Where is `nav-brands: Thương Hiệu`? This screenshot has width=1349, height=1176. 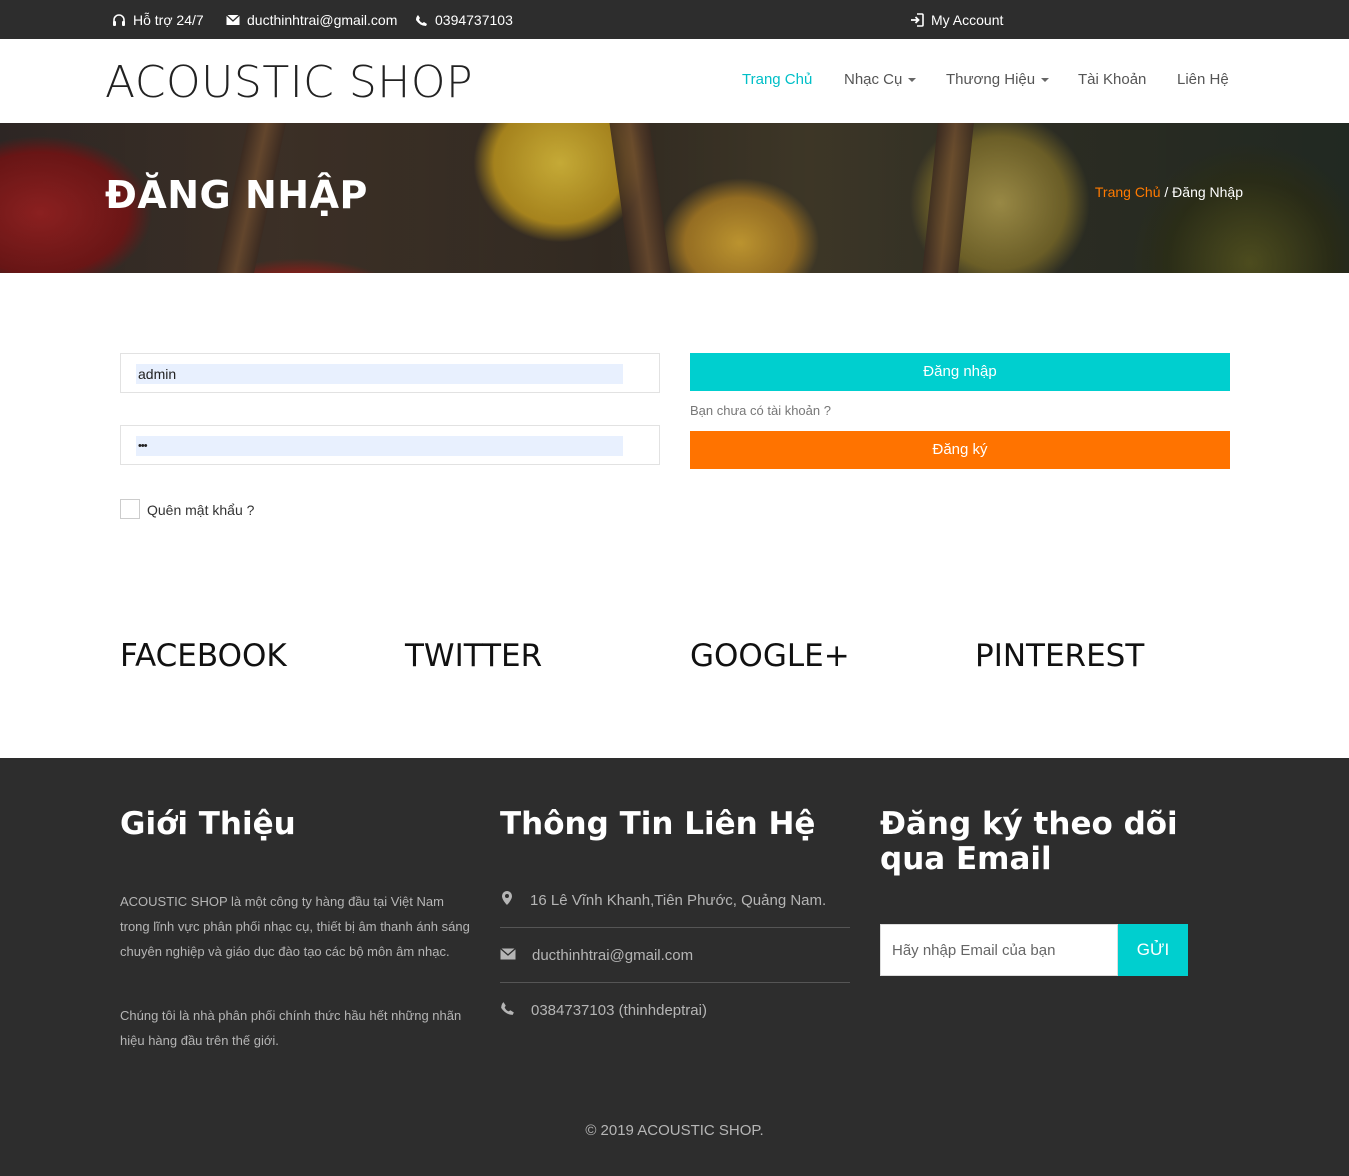
nav-brands: Thương Hiệu is located at coordinates (998, 79).